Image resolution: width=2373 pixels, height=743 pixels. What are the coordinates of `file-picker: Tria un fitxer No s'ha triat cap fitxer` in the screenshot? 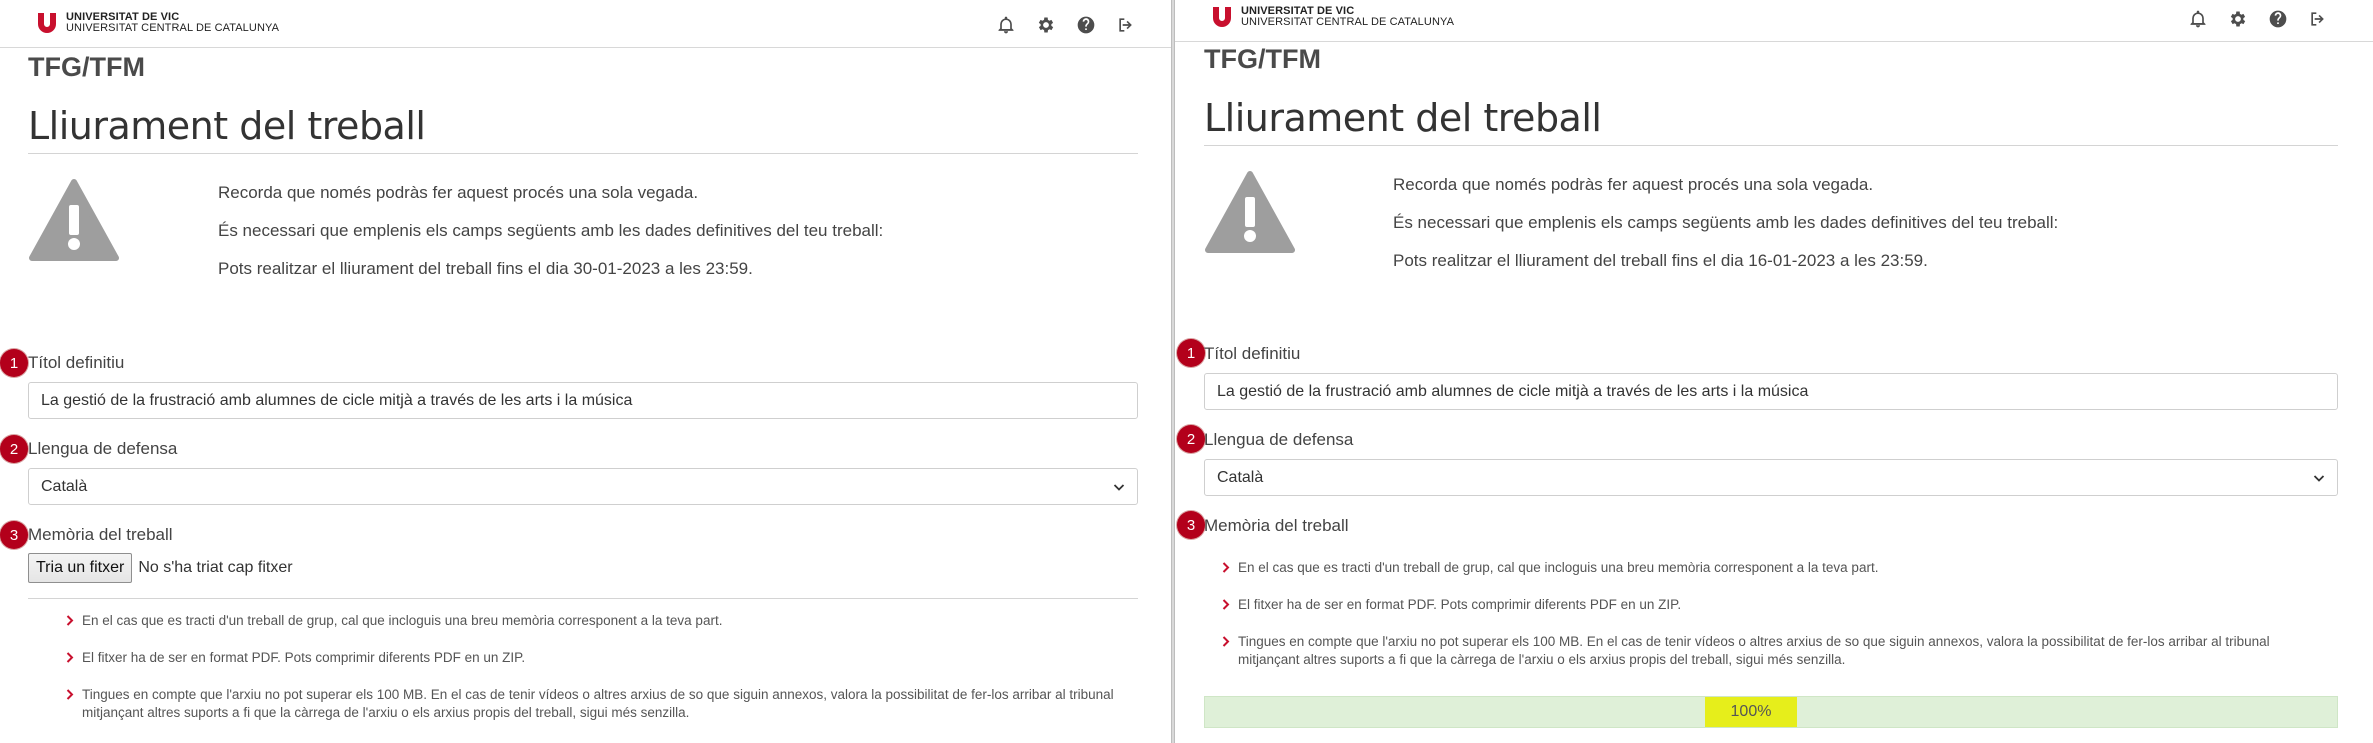 It's located at (160, 568).